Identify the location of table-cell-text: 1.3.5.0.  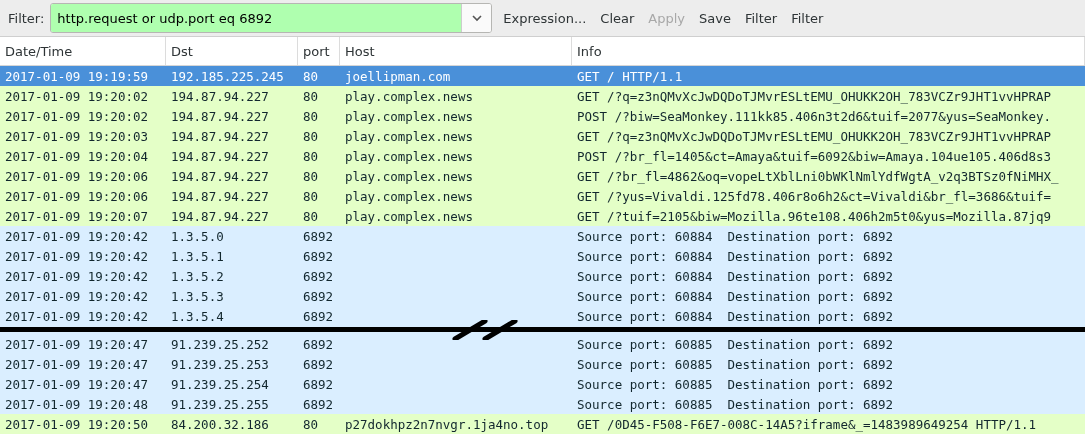
(197, 236).